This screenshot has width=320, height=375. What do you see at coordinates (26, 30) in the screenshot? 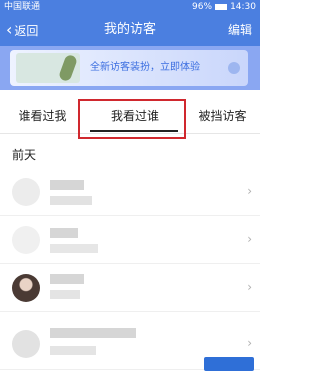
I see `back-label: 返回` at bounding box center [26, 30].